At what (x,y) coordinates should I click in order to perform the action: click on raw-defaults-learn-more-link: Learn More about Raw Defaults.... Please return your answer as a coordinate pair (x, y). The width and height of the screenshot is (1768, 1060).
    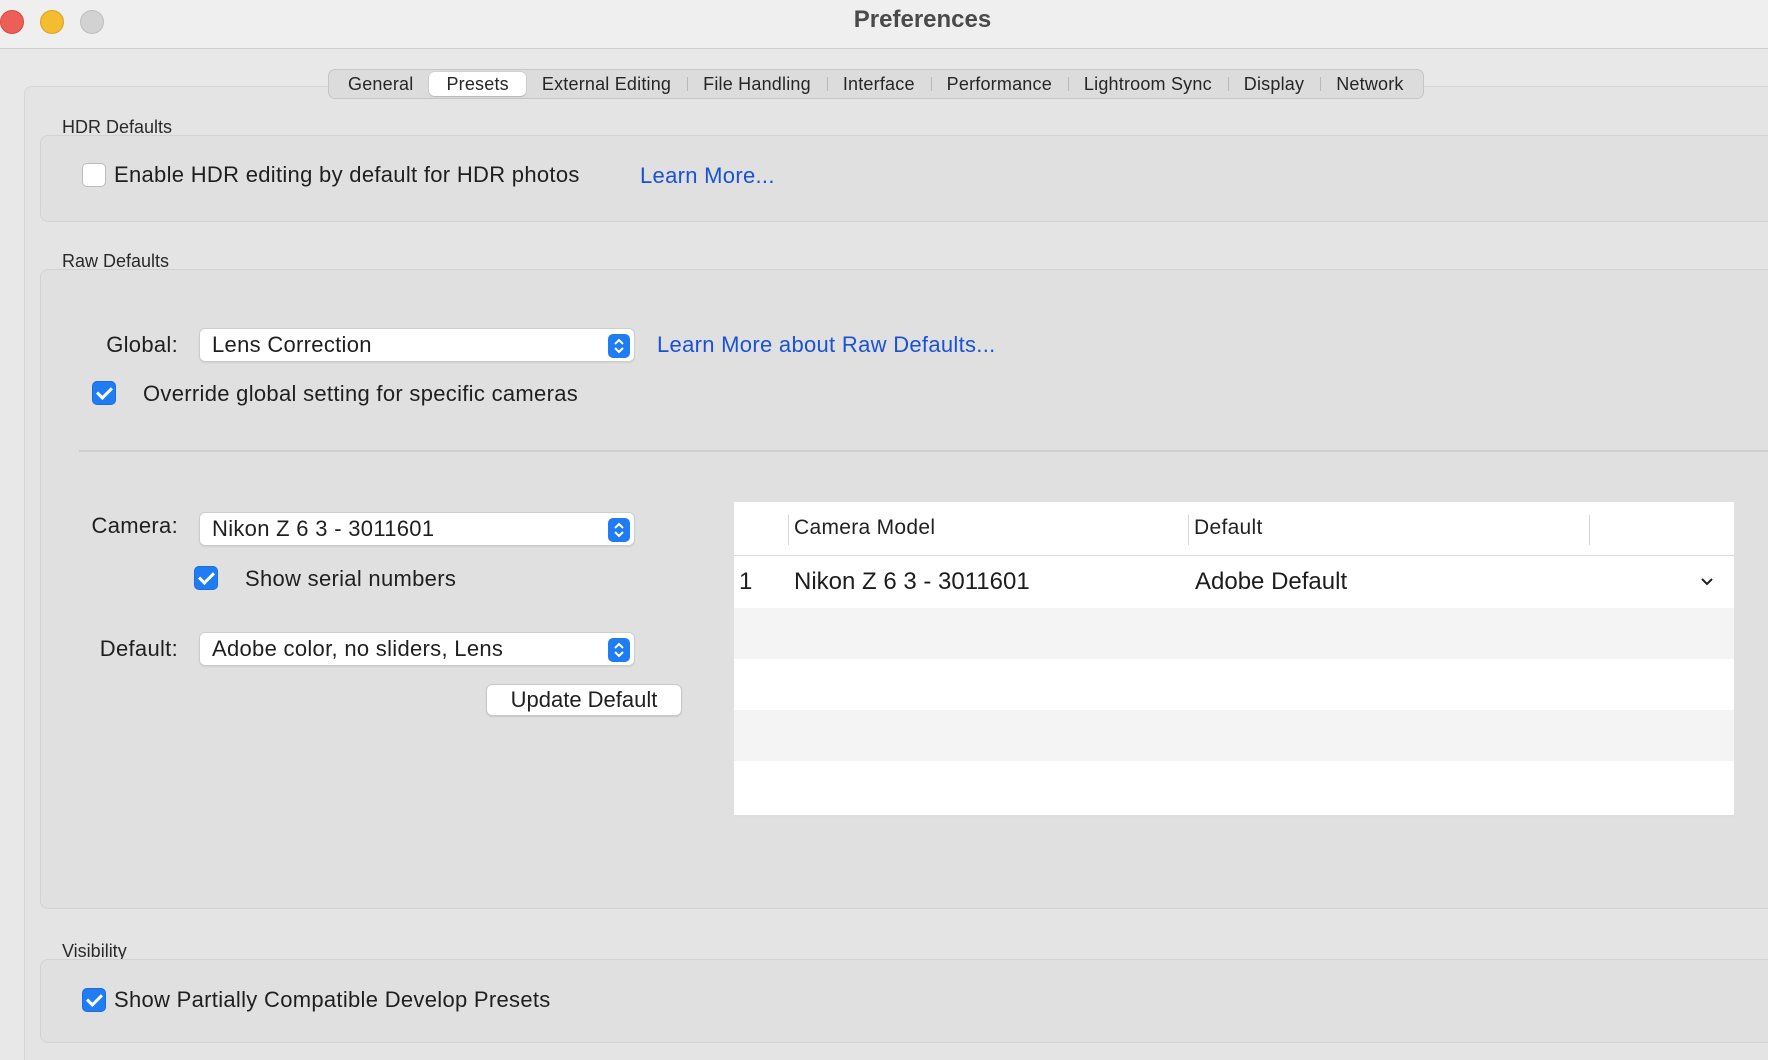
    Looking at the image, I should click on (826, 345).